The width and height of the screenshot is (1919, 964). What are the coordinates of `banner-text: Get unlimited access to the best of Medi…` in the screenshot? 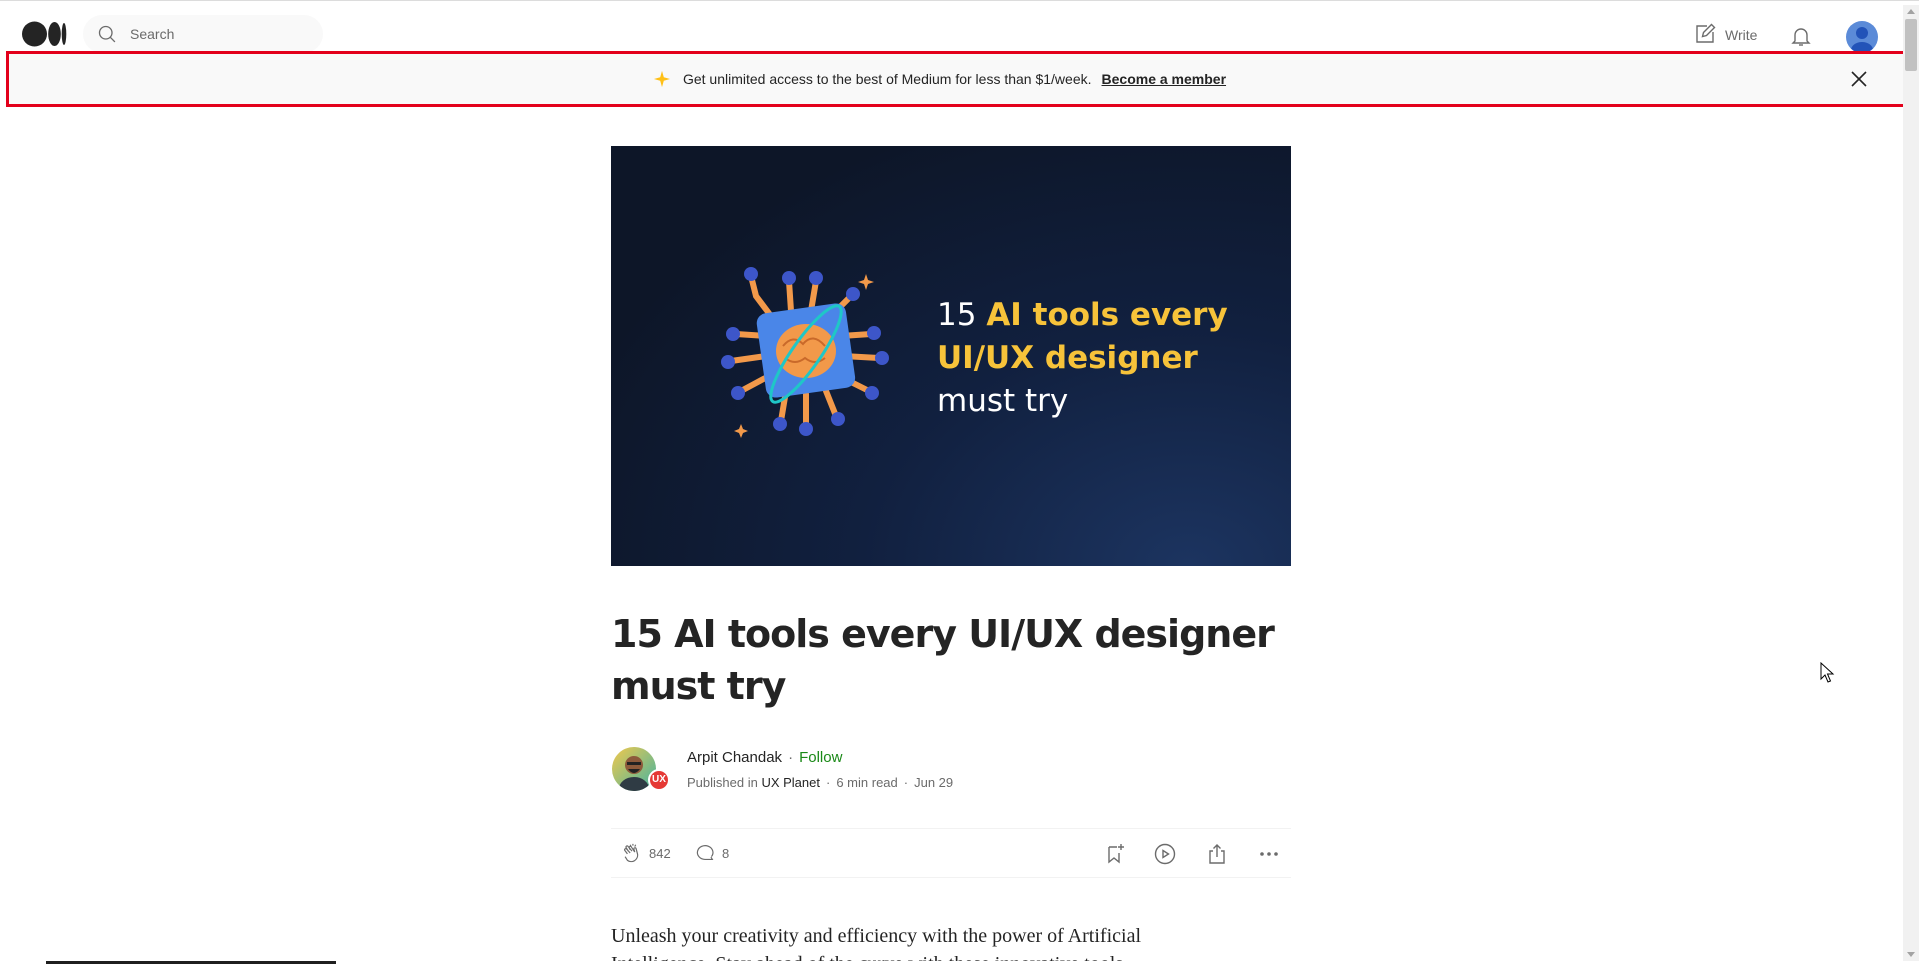 It's located at (887, 79).